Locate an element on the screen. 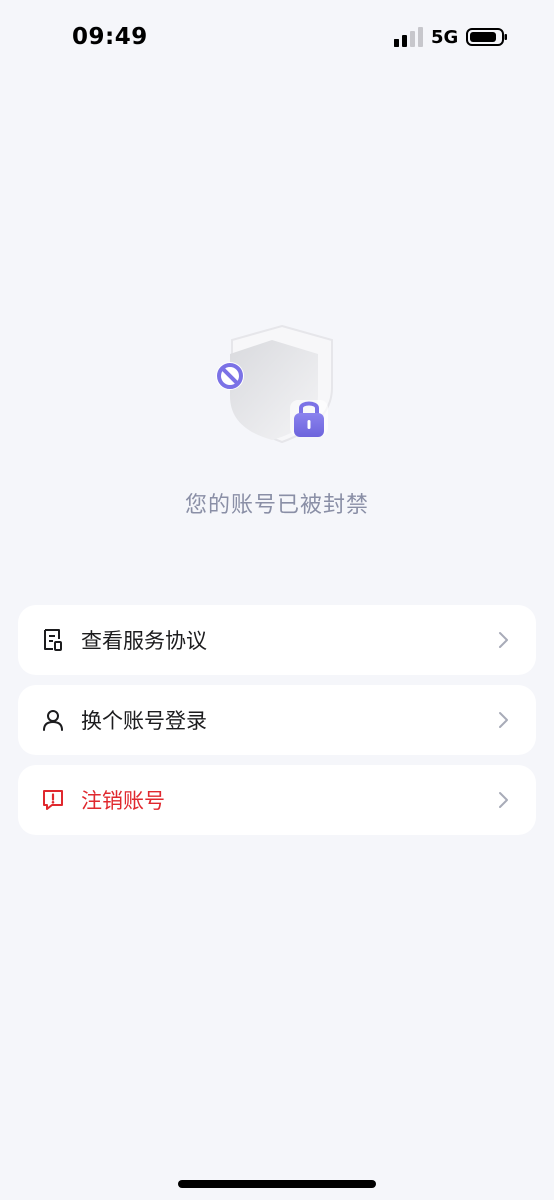 This screenshot has width=554, height=1200. network-type: 5G is located at coordinates (445, 37).